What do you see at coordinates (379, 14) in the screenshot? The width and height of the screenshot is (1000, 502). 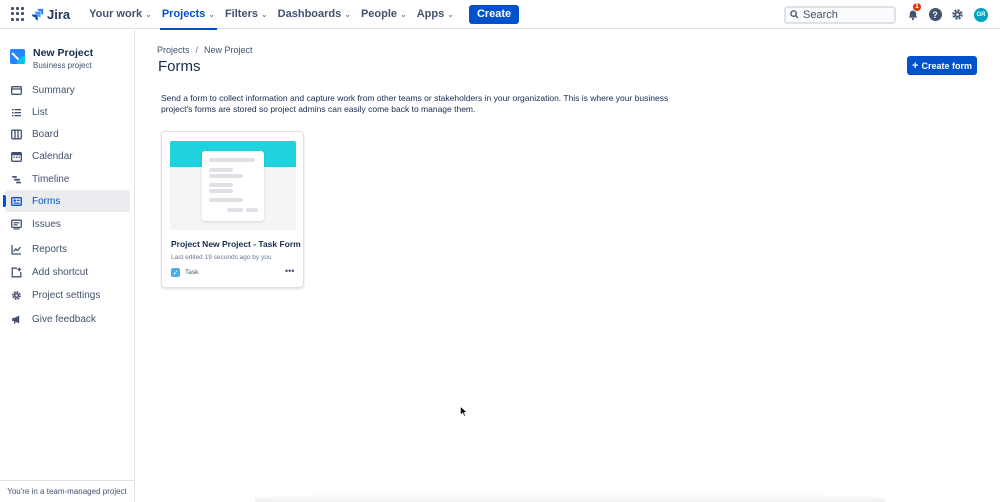 I see `nav-label: People` at bounding box center [379, 14].